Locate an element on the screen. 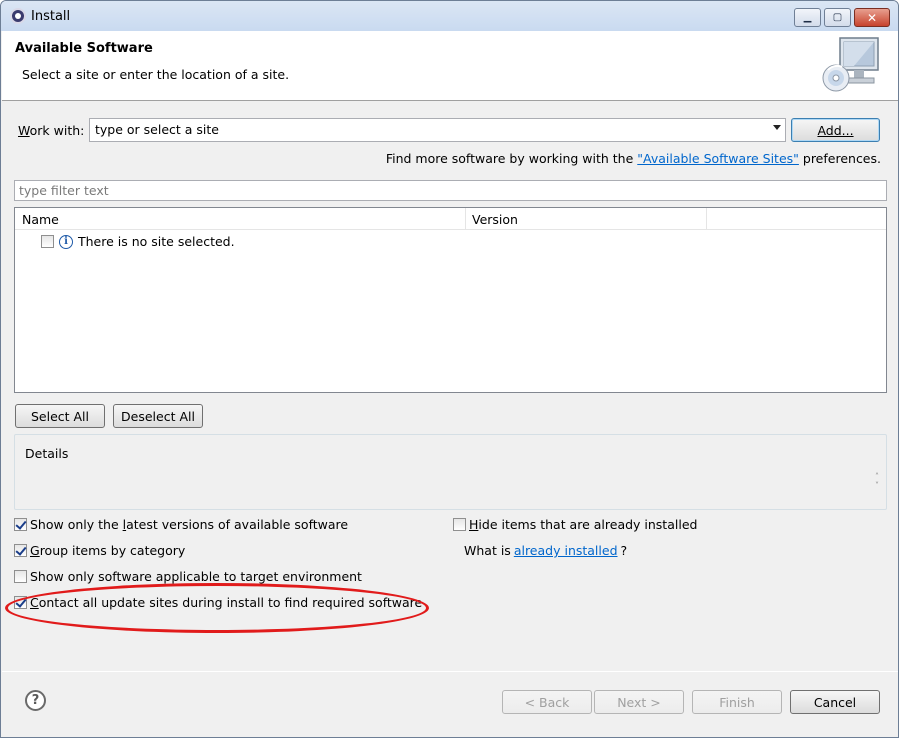  table-header: Name Version is located at coordinates (450, 219).